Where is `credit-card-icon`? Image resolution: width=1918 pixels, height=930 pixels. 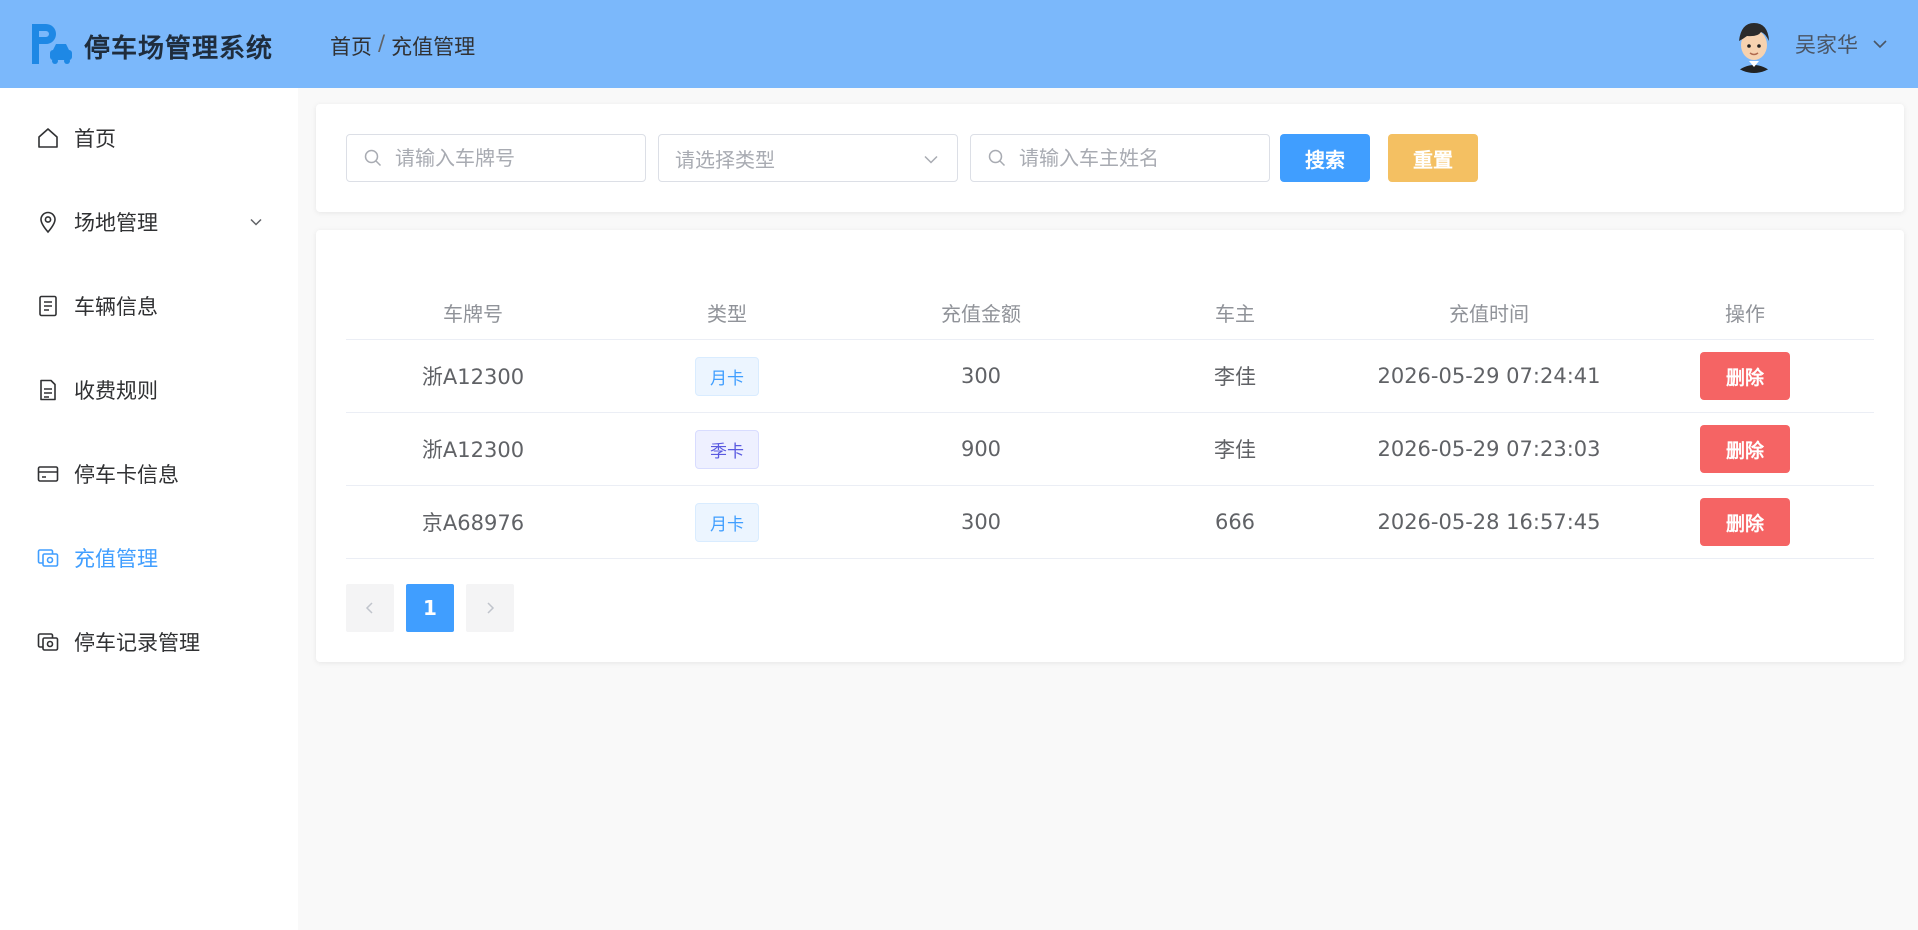
credit-card-icon is located at coordinates (48, 474).